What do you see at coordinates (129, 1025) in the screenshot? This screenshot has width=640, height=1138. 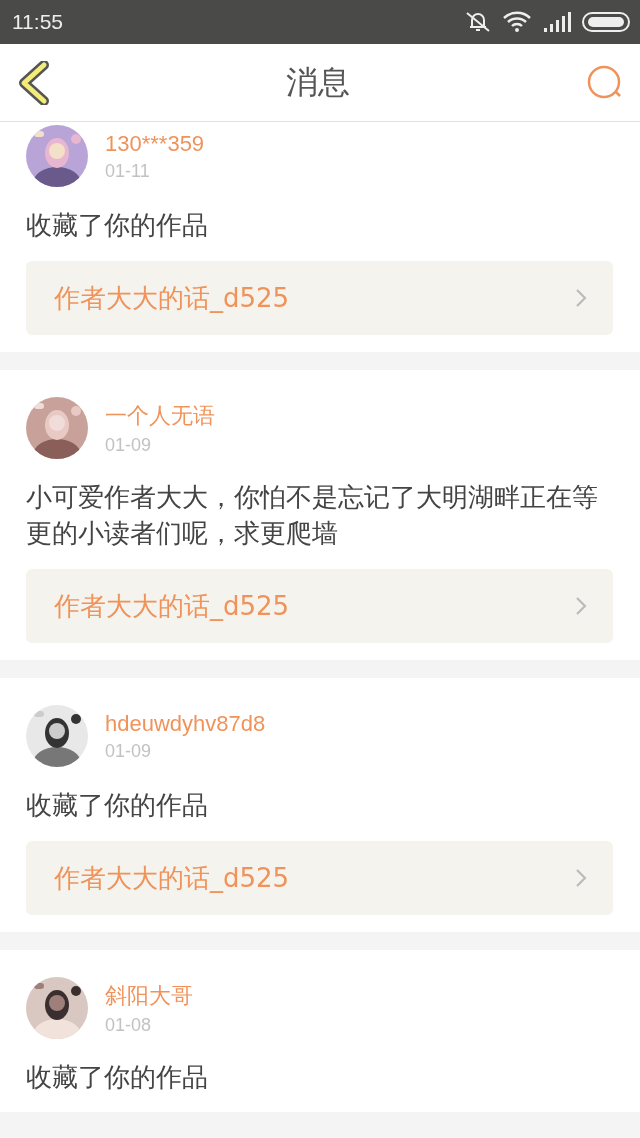 I see `message-date: 01-08` at bounding box center [129, 1025].